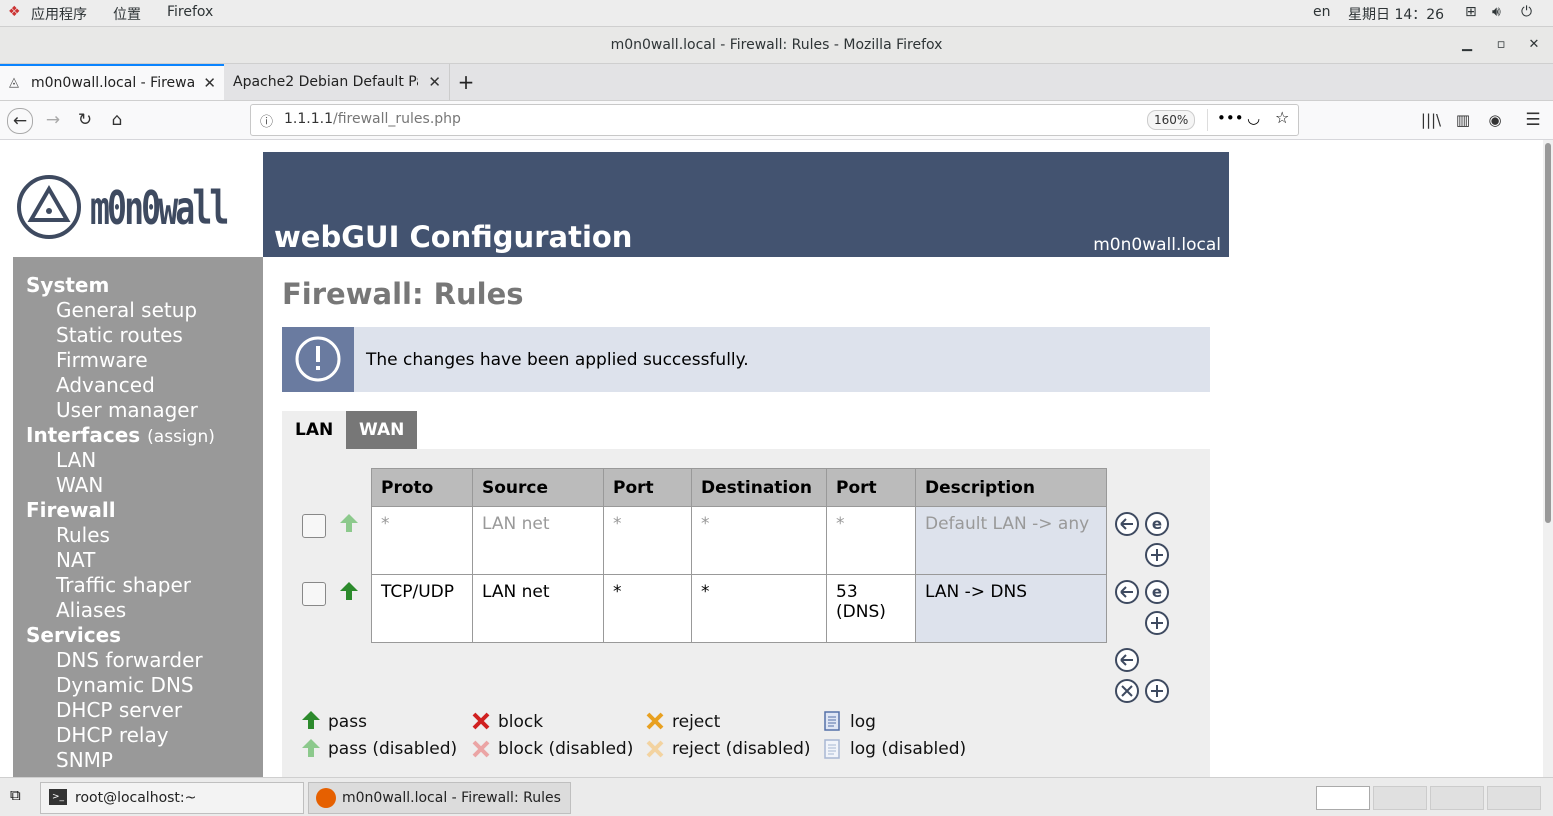 Image resolution: width=1553 pixels, height=816 pixels. What do you see at coordinates (91, 610) in the screenshot?
I see `sidebar-item-aliases: Aliases` at bounding box center [91, 610].